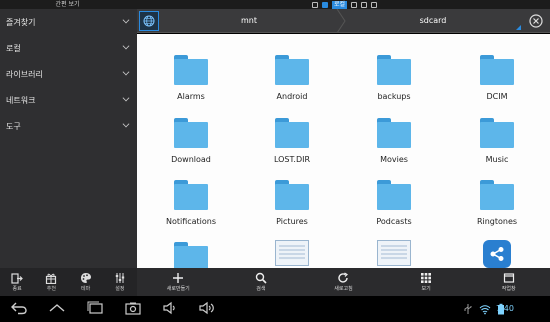  I want to click on folder-item: Movies, so click(394, 141).